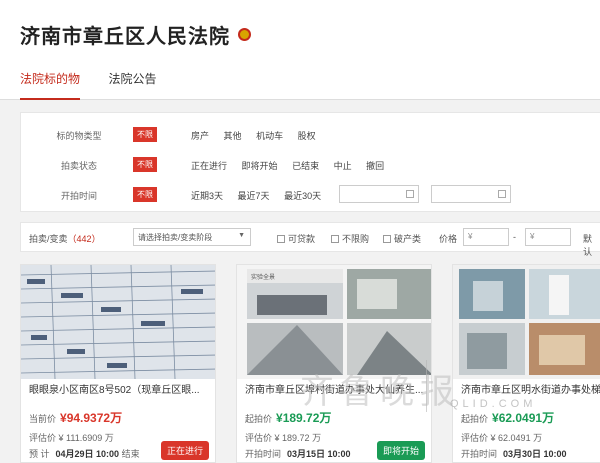 This screenshot has height=463, width=600. Describe the element at coordinates (523, 418) in the screenshot. I see `starting-price: ¥62.0491万` at that location.